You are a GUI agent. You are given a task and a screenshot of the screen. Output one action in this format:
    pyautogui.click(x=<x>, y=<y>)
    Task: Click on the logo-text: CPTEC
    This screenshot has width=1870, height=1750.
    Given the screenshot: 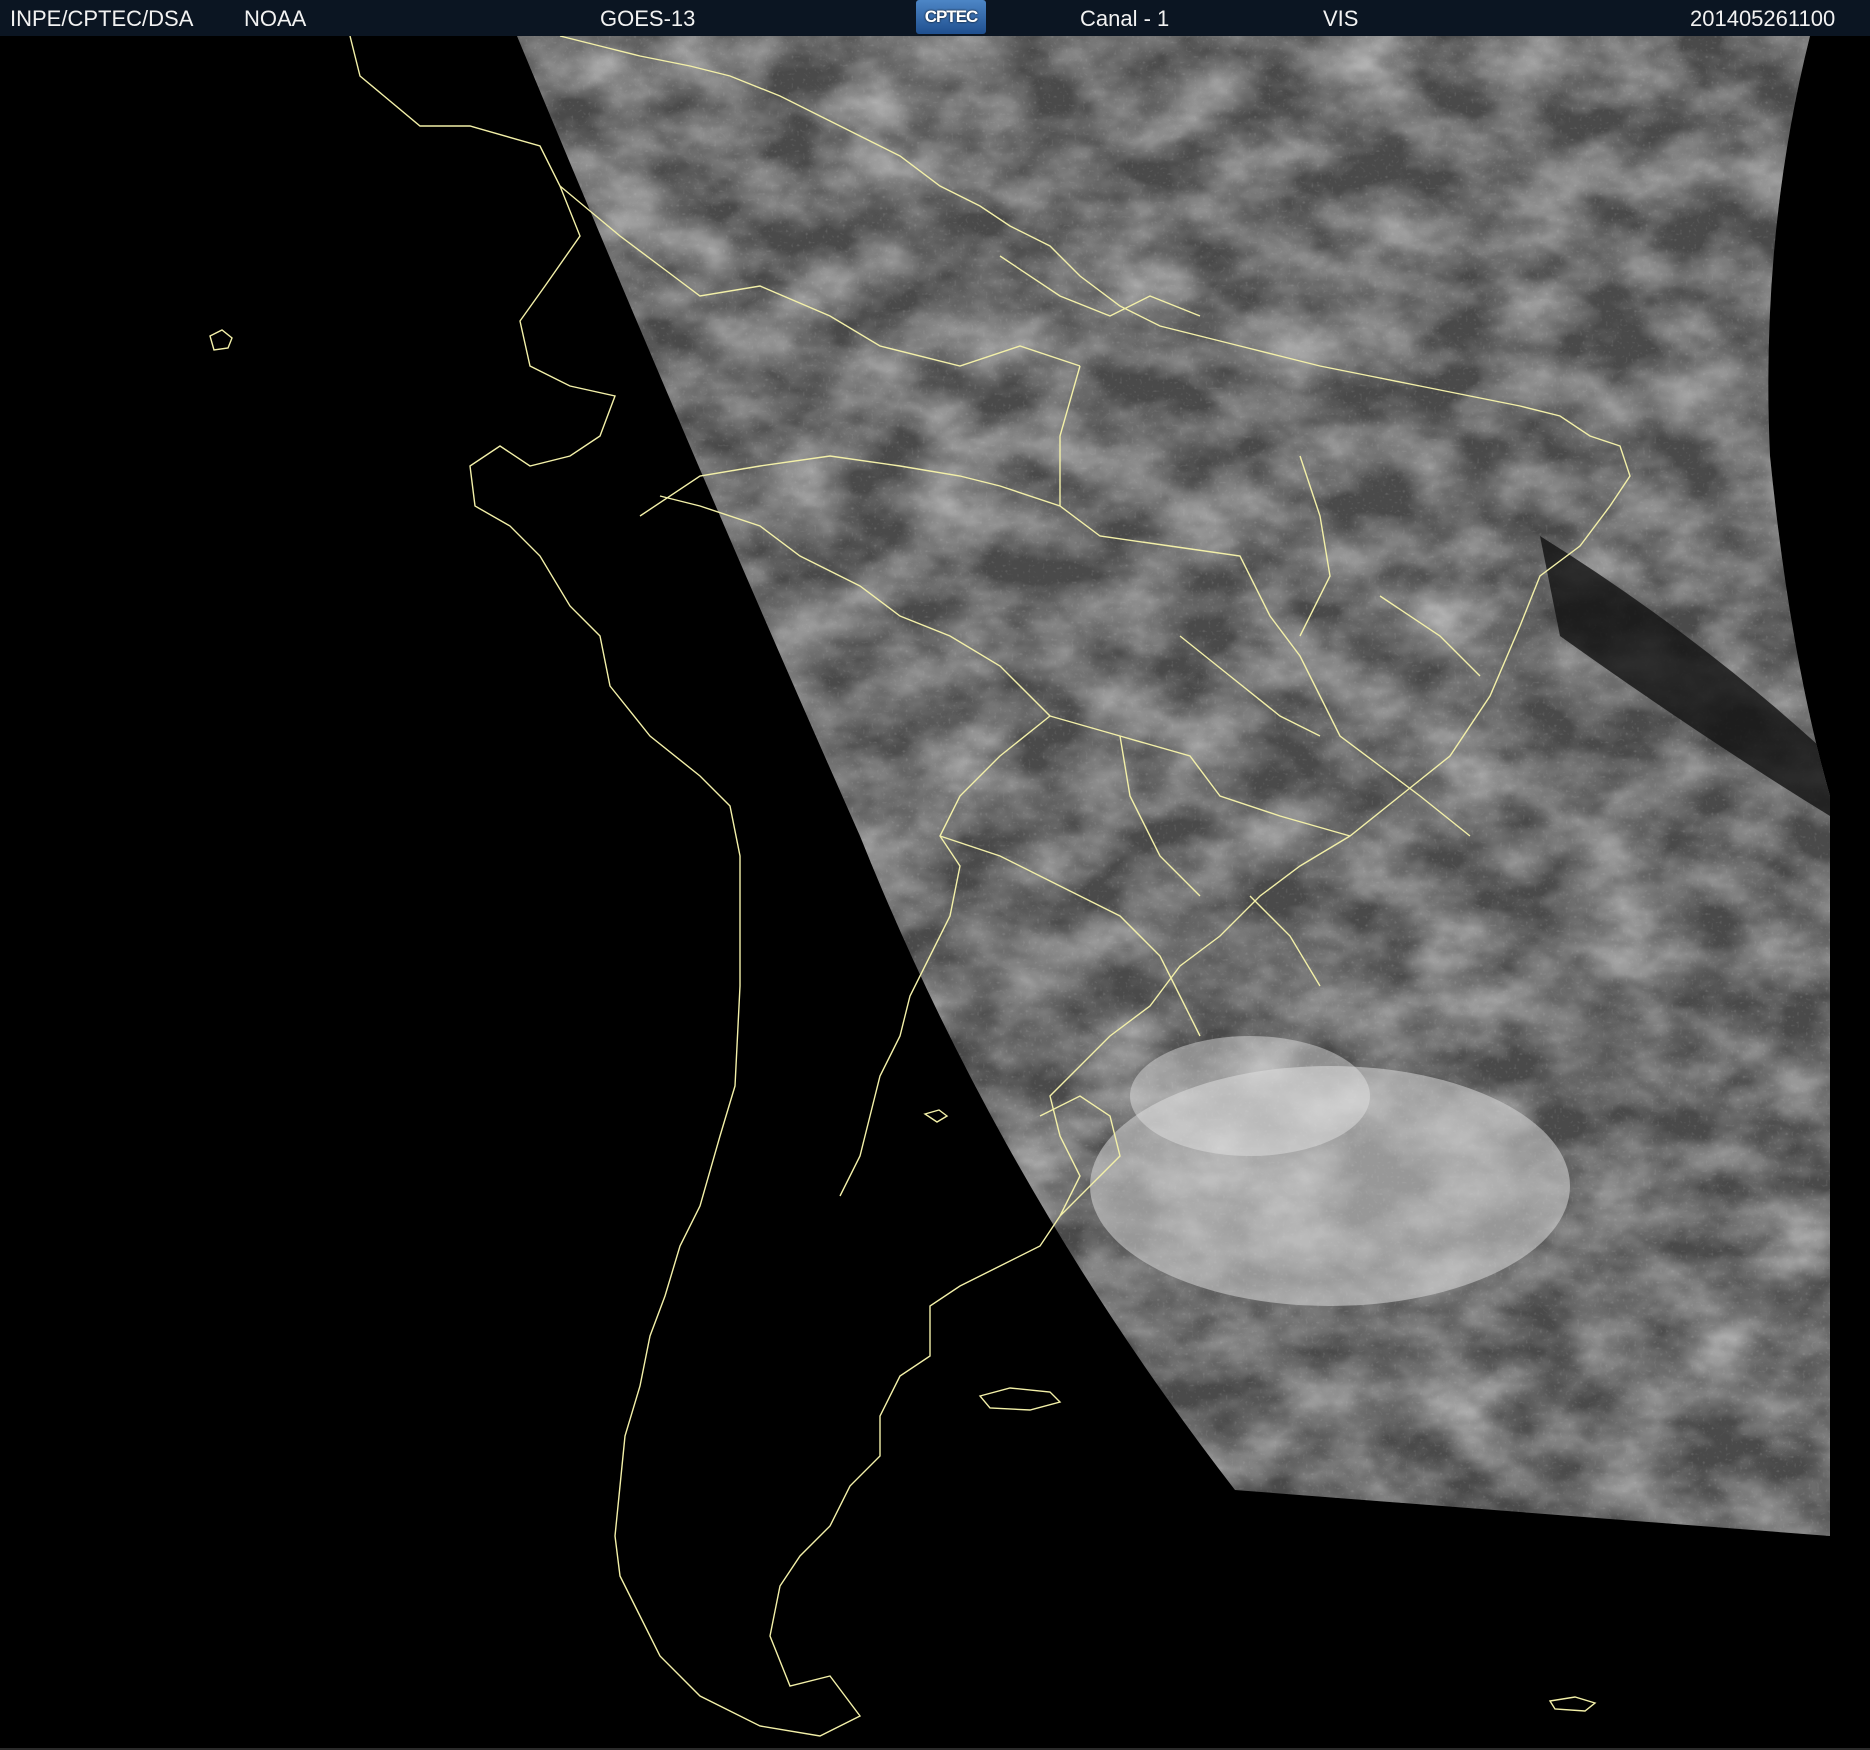 What is the action you would take?
    pyautogui.click(x=951, y=16)
    